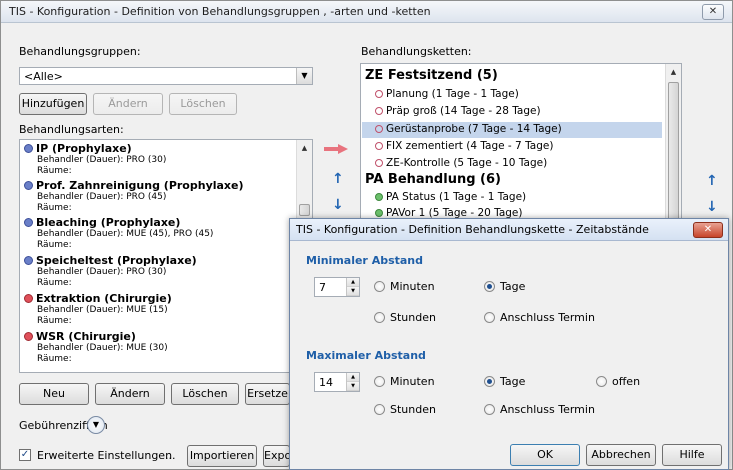  What do you see at coordinates (621, 455) in the screenshot?
I see `cancel-button: Abbrechen` at bounding box center [621, 455].